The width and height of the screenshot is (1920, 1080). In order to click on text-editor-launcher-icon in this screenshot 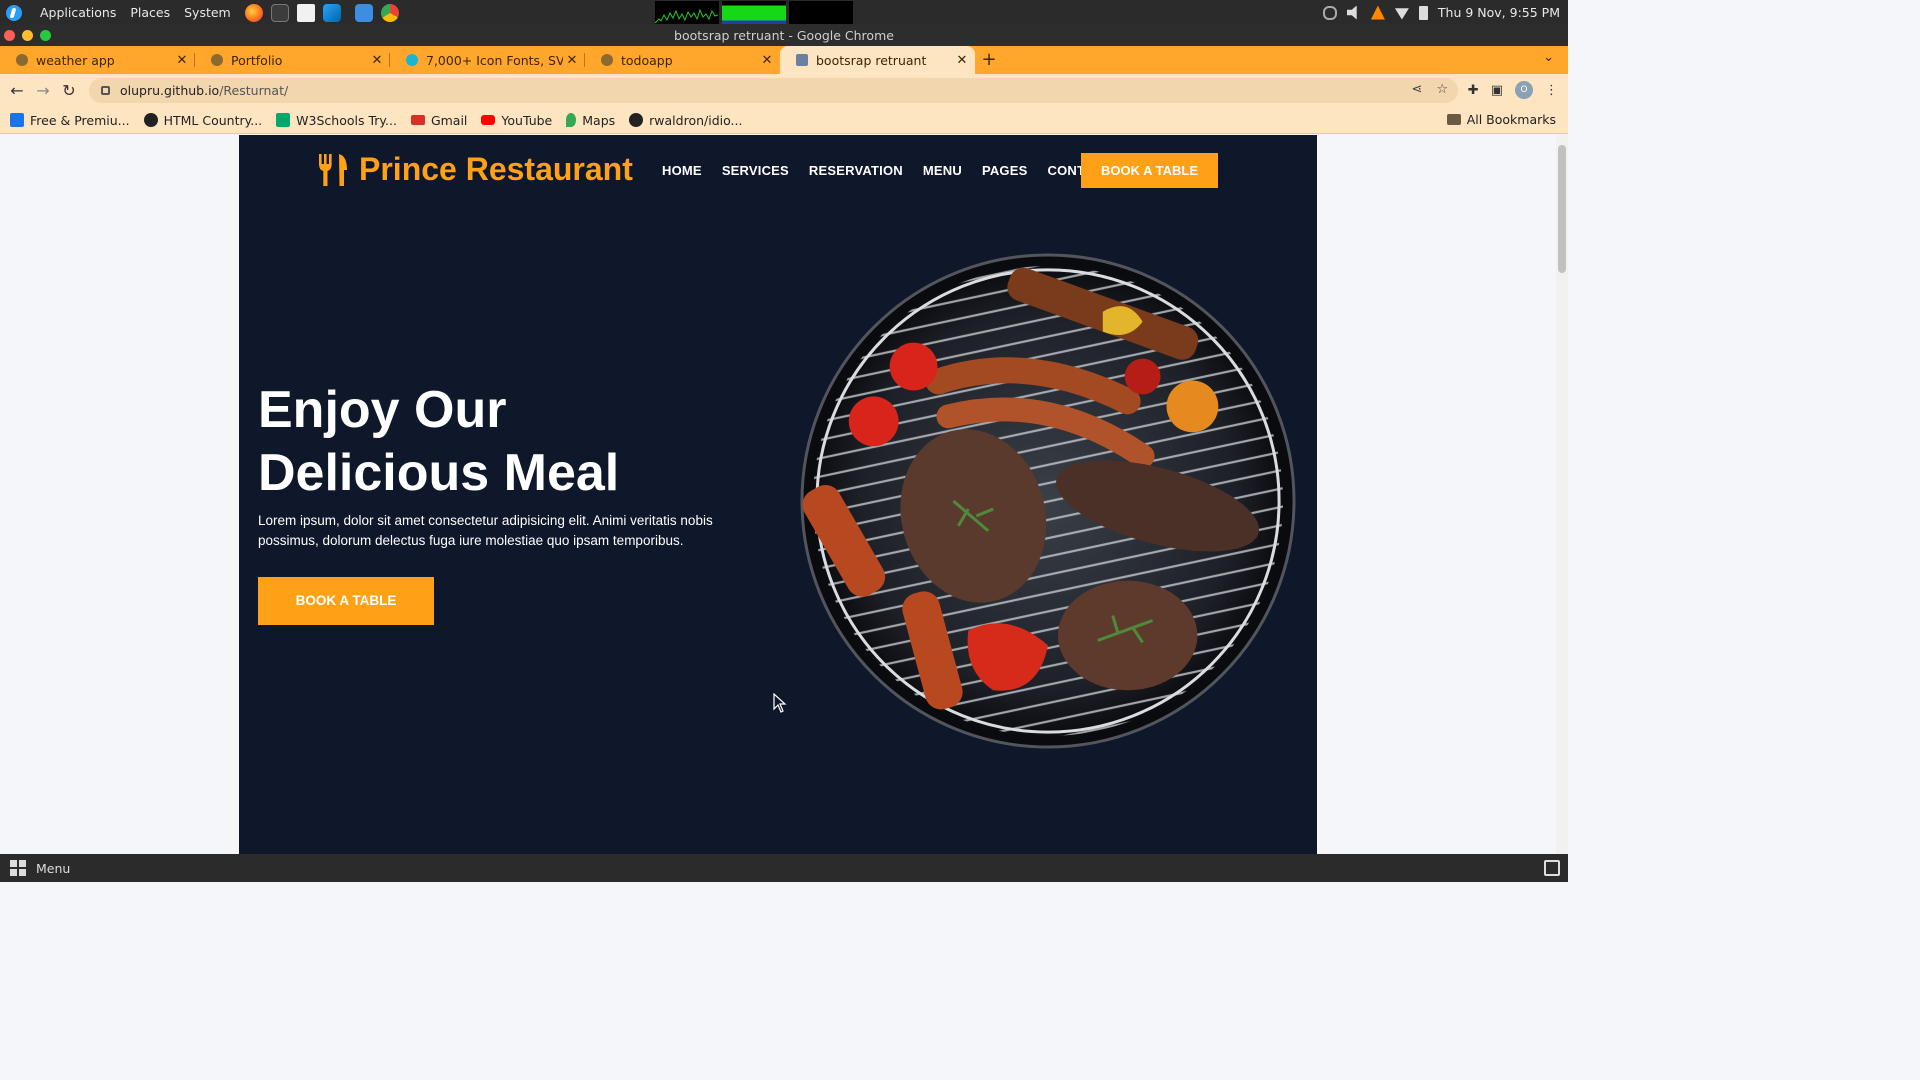, I will do `click(305, 12)`.